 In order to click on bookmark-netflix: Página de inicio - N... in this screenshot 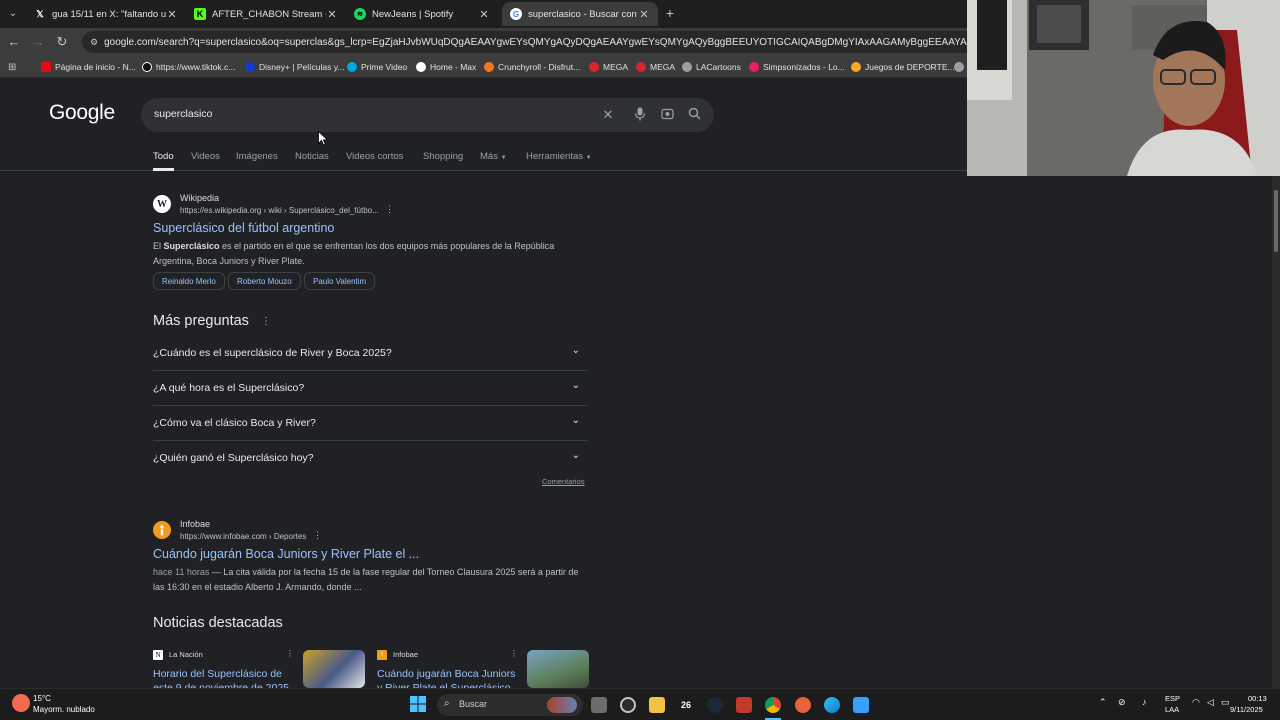, I will do `click(88, 67)`.